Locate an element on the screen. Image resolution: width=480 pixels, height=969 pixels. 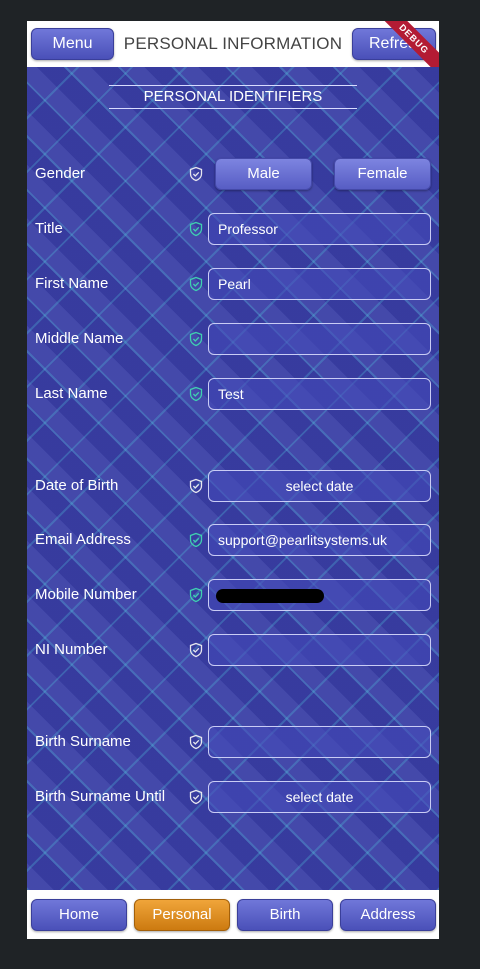
mobile-label: Mobile Number is located at coordinates (86, 594).